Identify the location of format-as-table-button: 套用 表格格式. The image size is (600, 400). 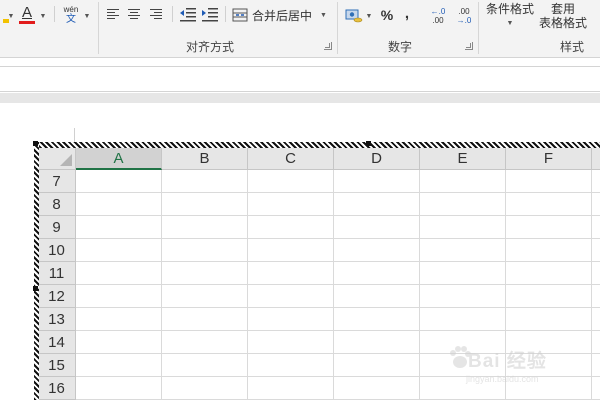
(563, 19).